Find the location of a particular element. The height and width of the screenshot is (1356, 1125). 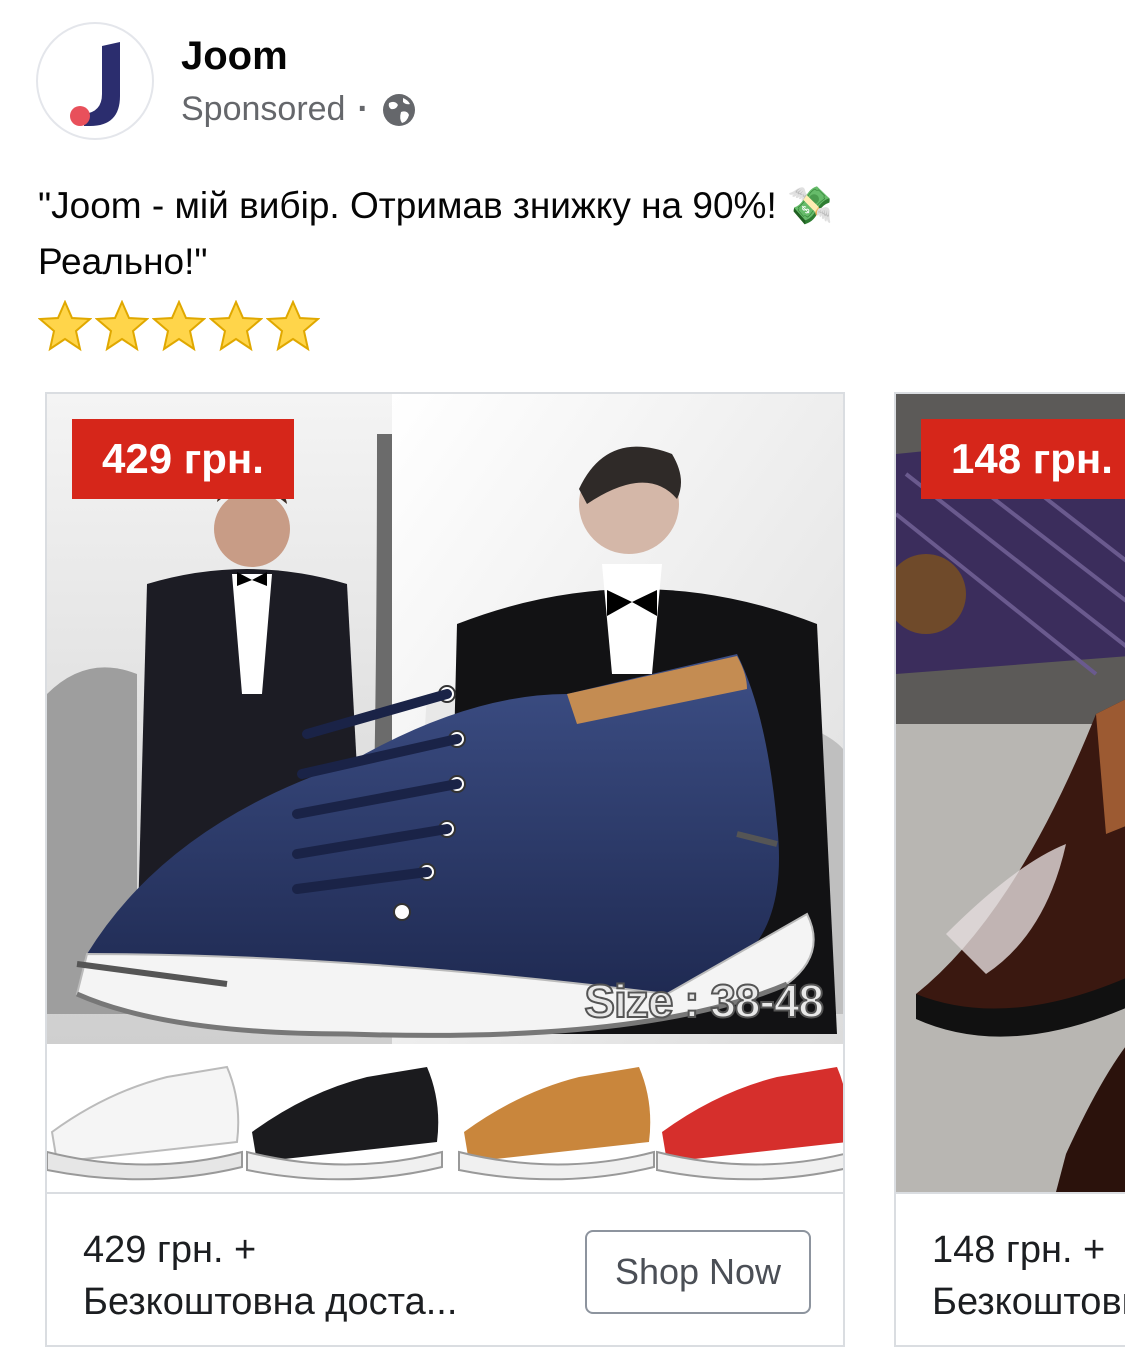

card-price-line: 429 грн. + is located at coordinates (170, 1250).